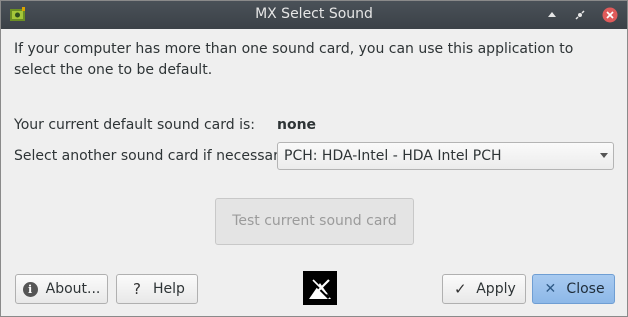 This screenshot has height=317, width=628. Describe the element at coordinates (320, 288) in the screenshot. I see `mx-linux-logo` at that location.